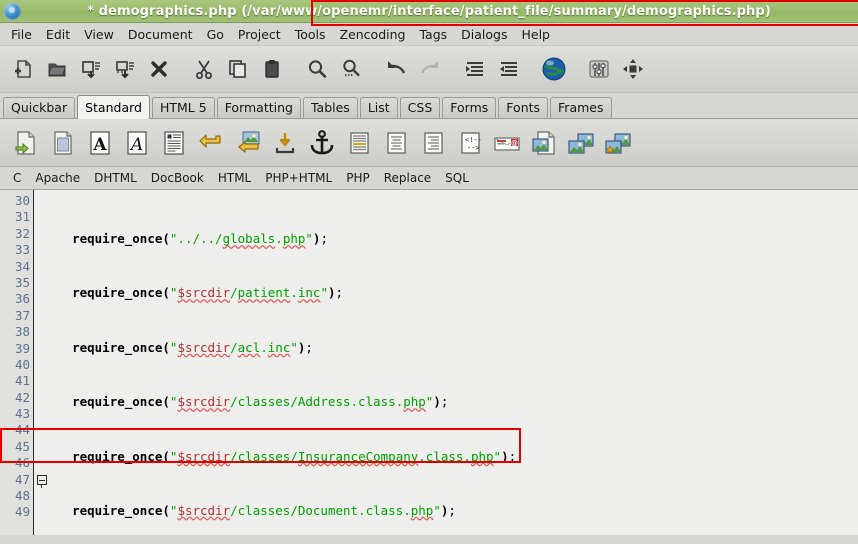 The height and width of the screenshot is (544, 858). What do you see at coordinates (543, 143) in the screenshot?
I see `insert-image-icon` at bounding box center [543, 143].